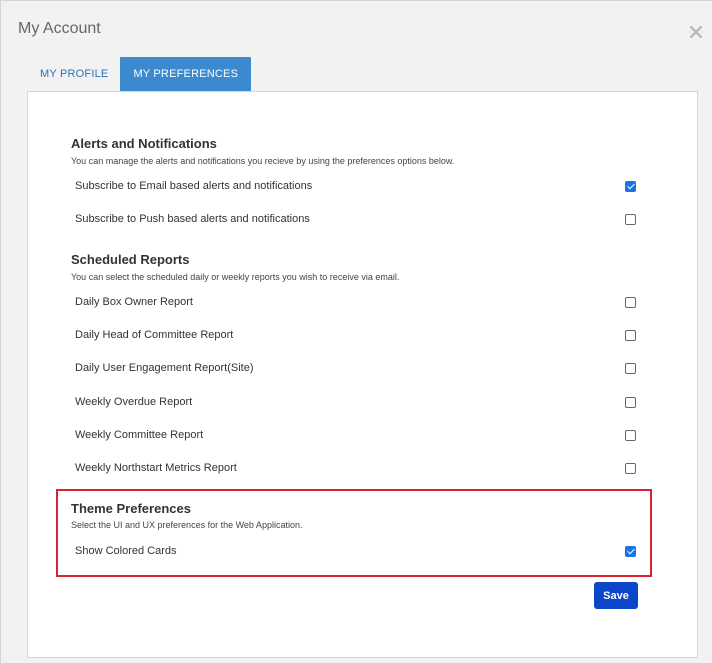 The height and width of the screenshot is (663, 712). Describe the element at coordinates (134, 302) in the screenshot. I see `pref-daily-box-owner-label: Daily Box Owner Report` at that location.